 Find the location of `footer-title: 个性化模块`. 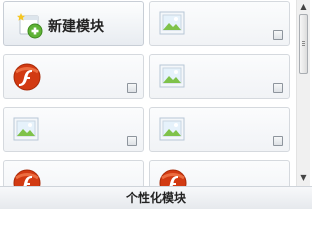

footer-title: 个性化模块 is located at coordinates (155, 198).